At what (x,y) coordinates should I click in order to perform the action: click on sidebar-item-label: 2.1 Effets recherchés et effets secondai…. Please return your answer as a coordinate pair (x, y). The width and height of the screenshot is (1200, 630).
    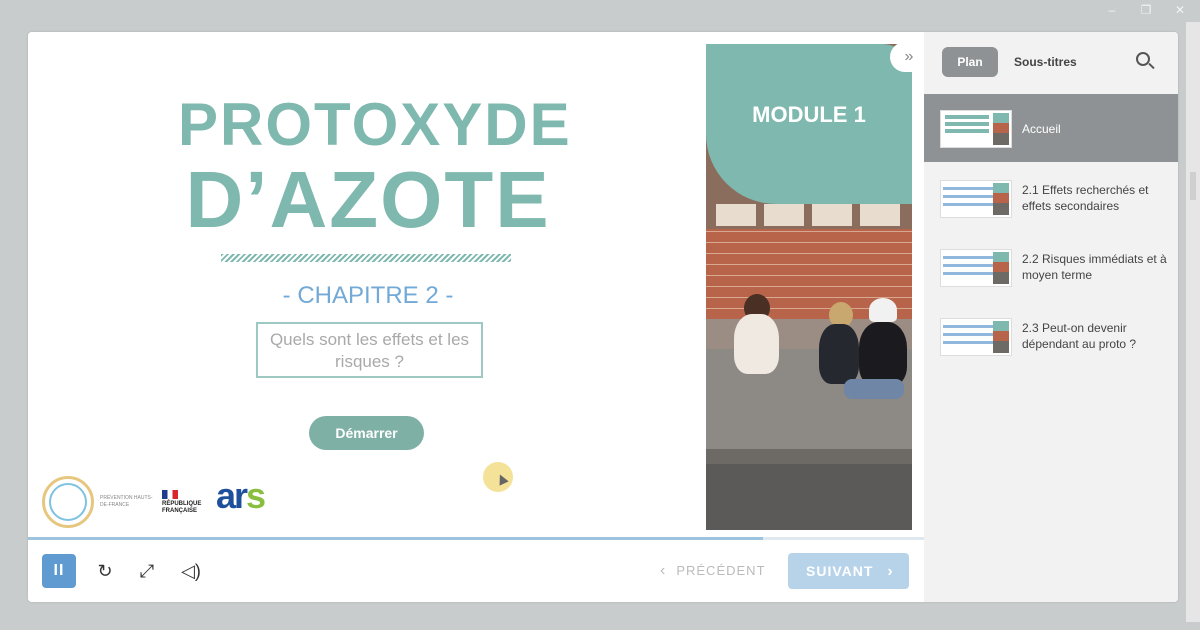
    Looking at the image, I should click on (1085, 198).